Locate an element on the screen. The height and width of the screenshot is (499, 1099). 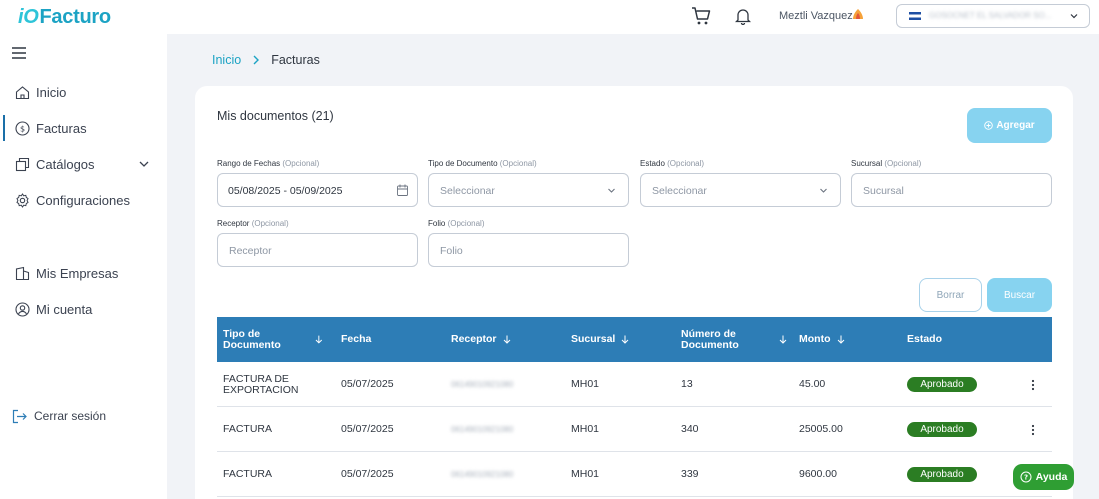
status-label: Estado (Opcional) is located at coordinates (672, 163).